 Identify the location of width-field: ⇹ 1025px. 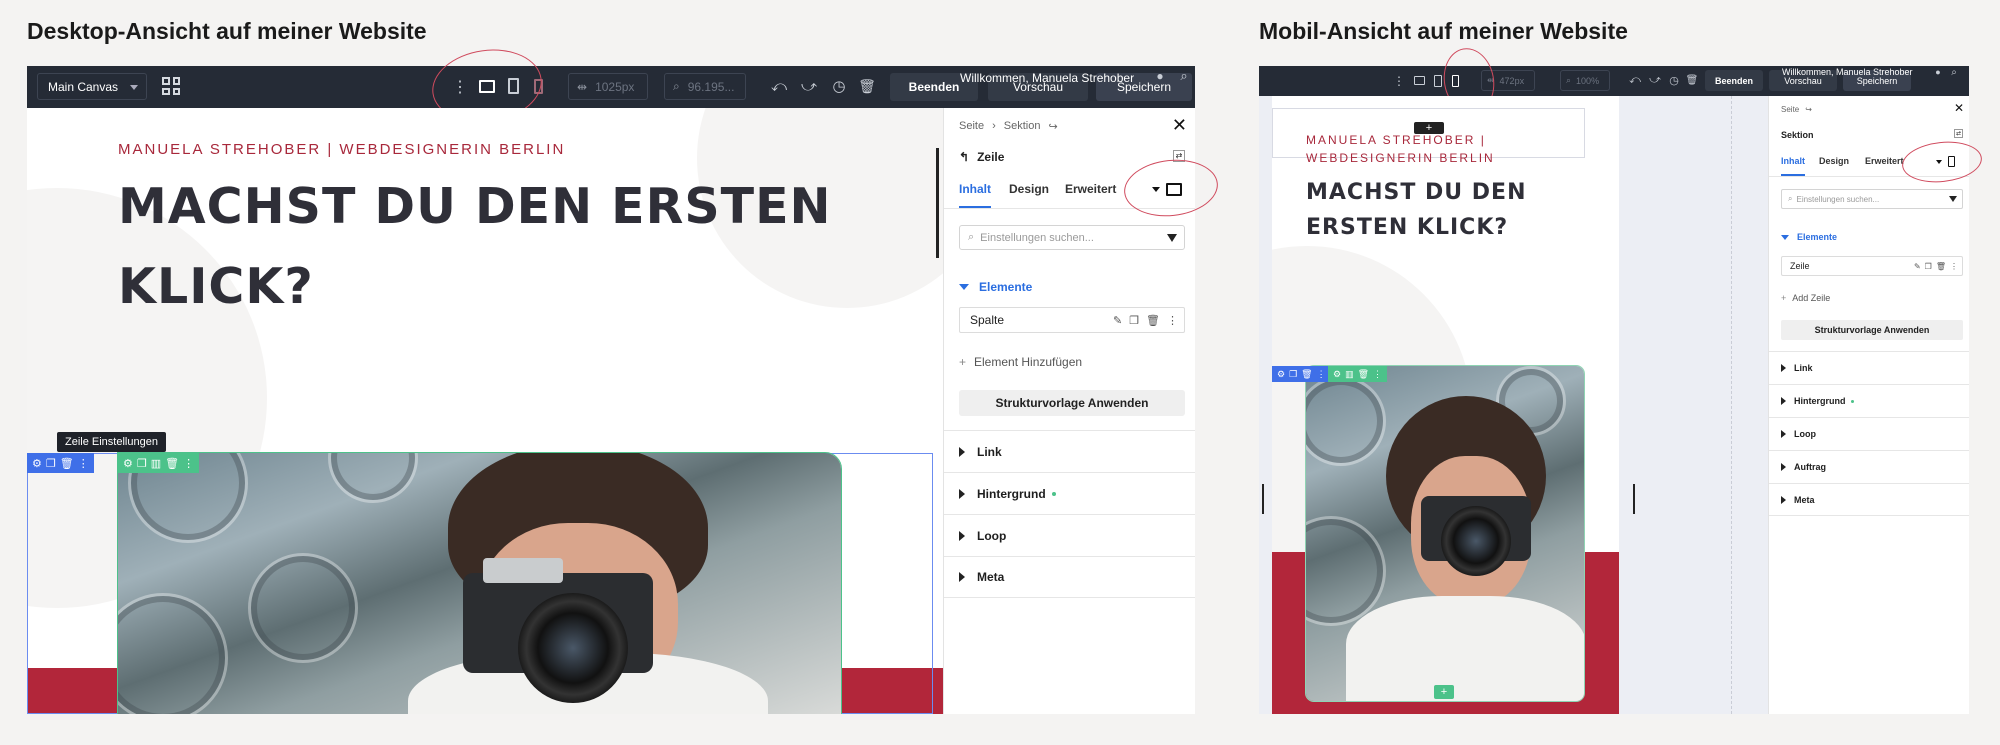
(608, 86).